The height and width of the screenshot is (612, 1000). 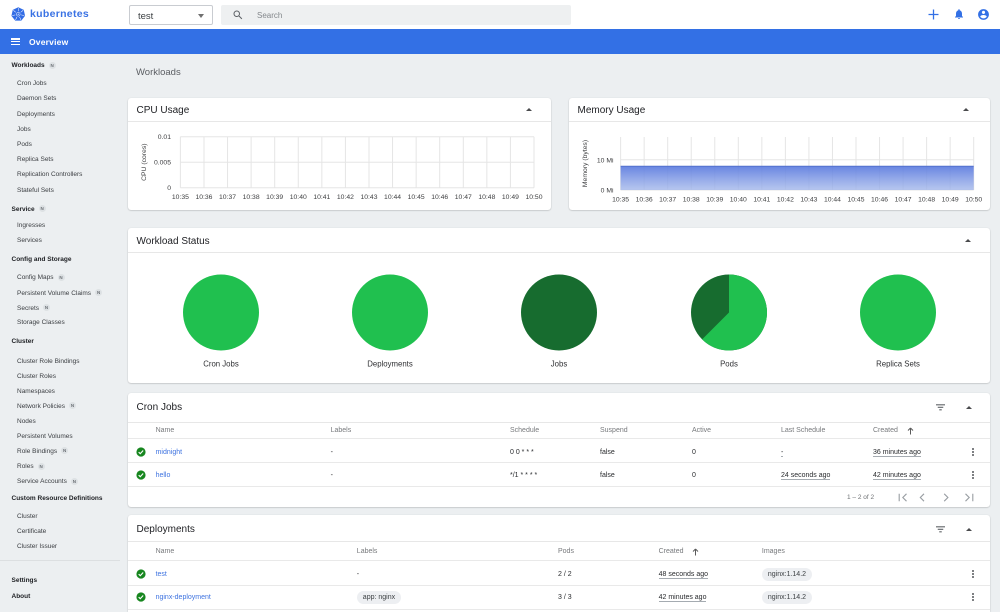 I want to click on svg-text: Cron Jobs, so click(x=221, y=364).